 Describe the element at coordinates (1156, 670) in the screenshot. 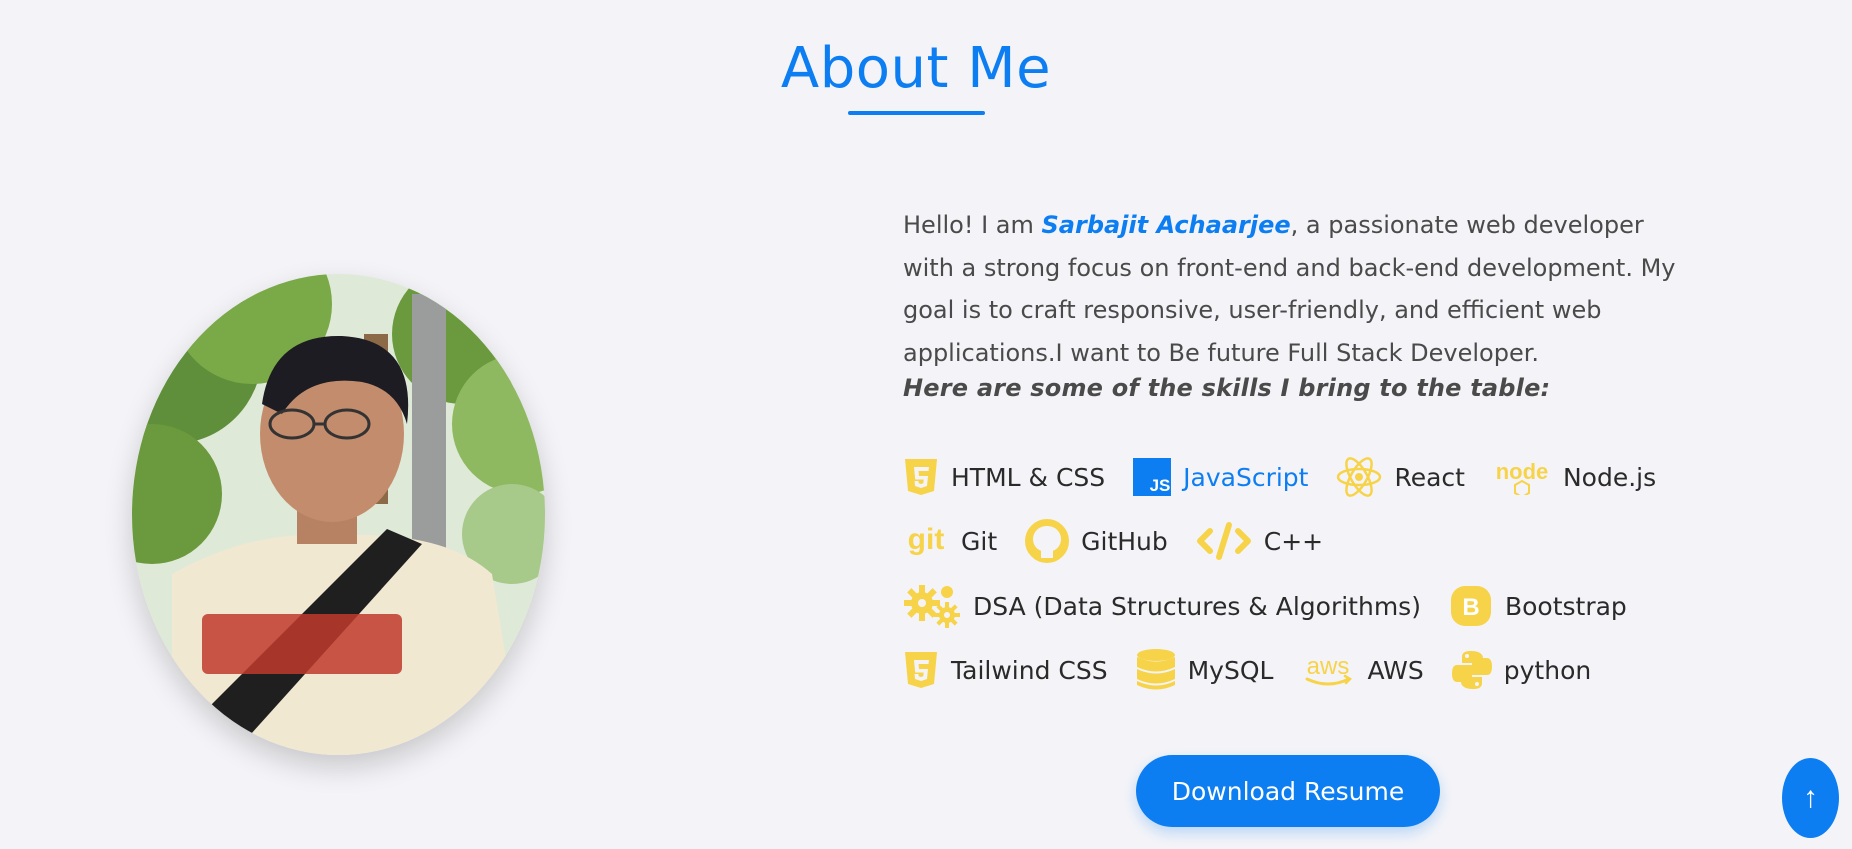

I see `database-icon` at that location.